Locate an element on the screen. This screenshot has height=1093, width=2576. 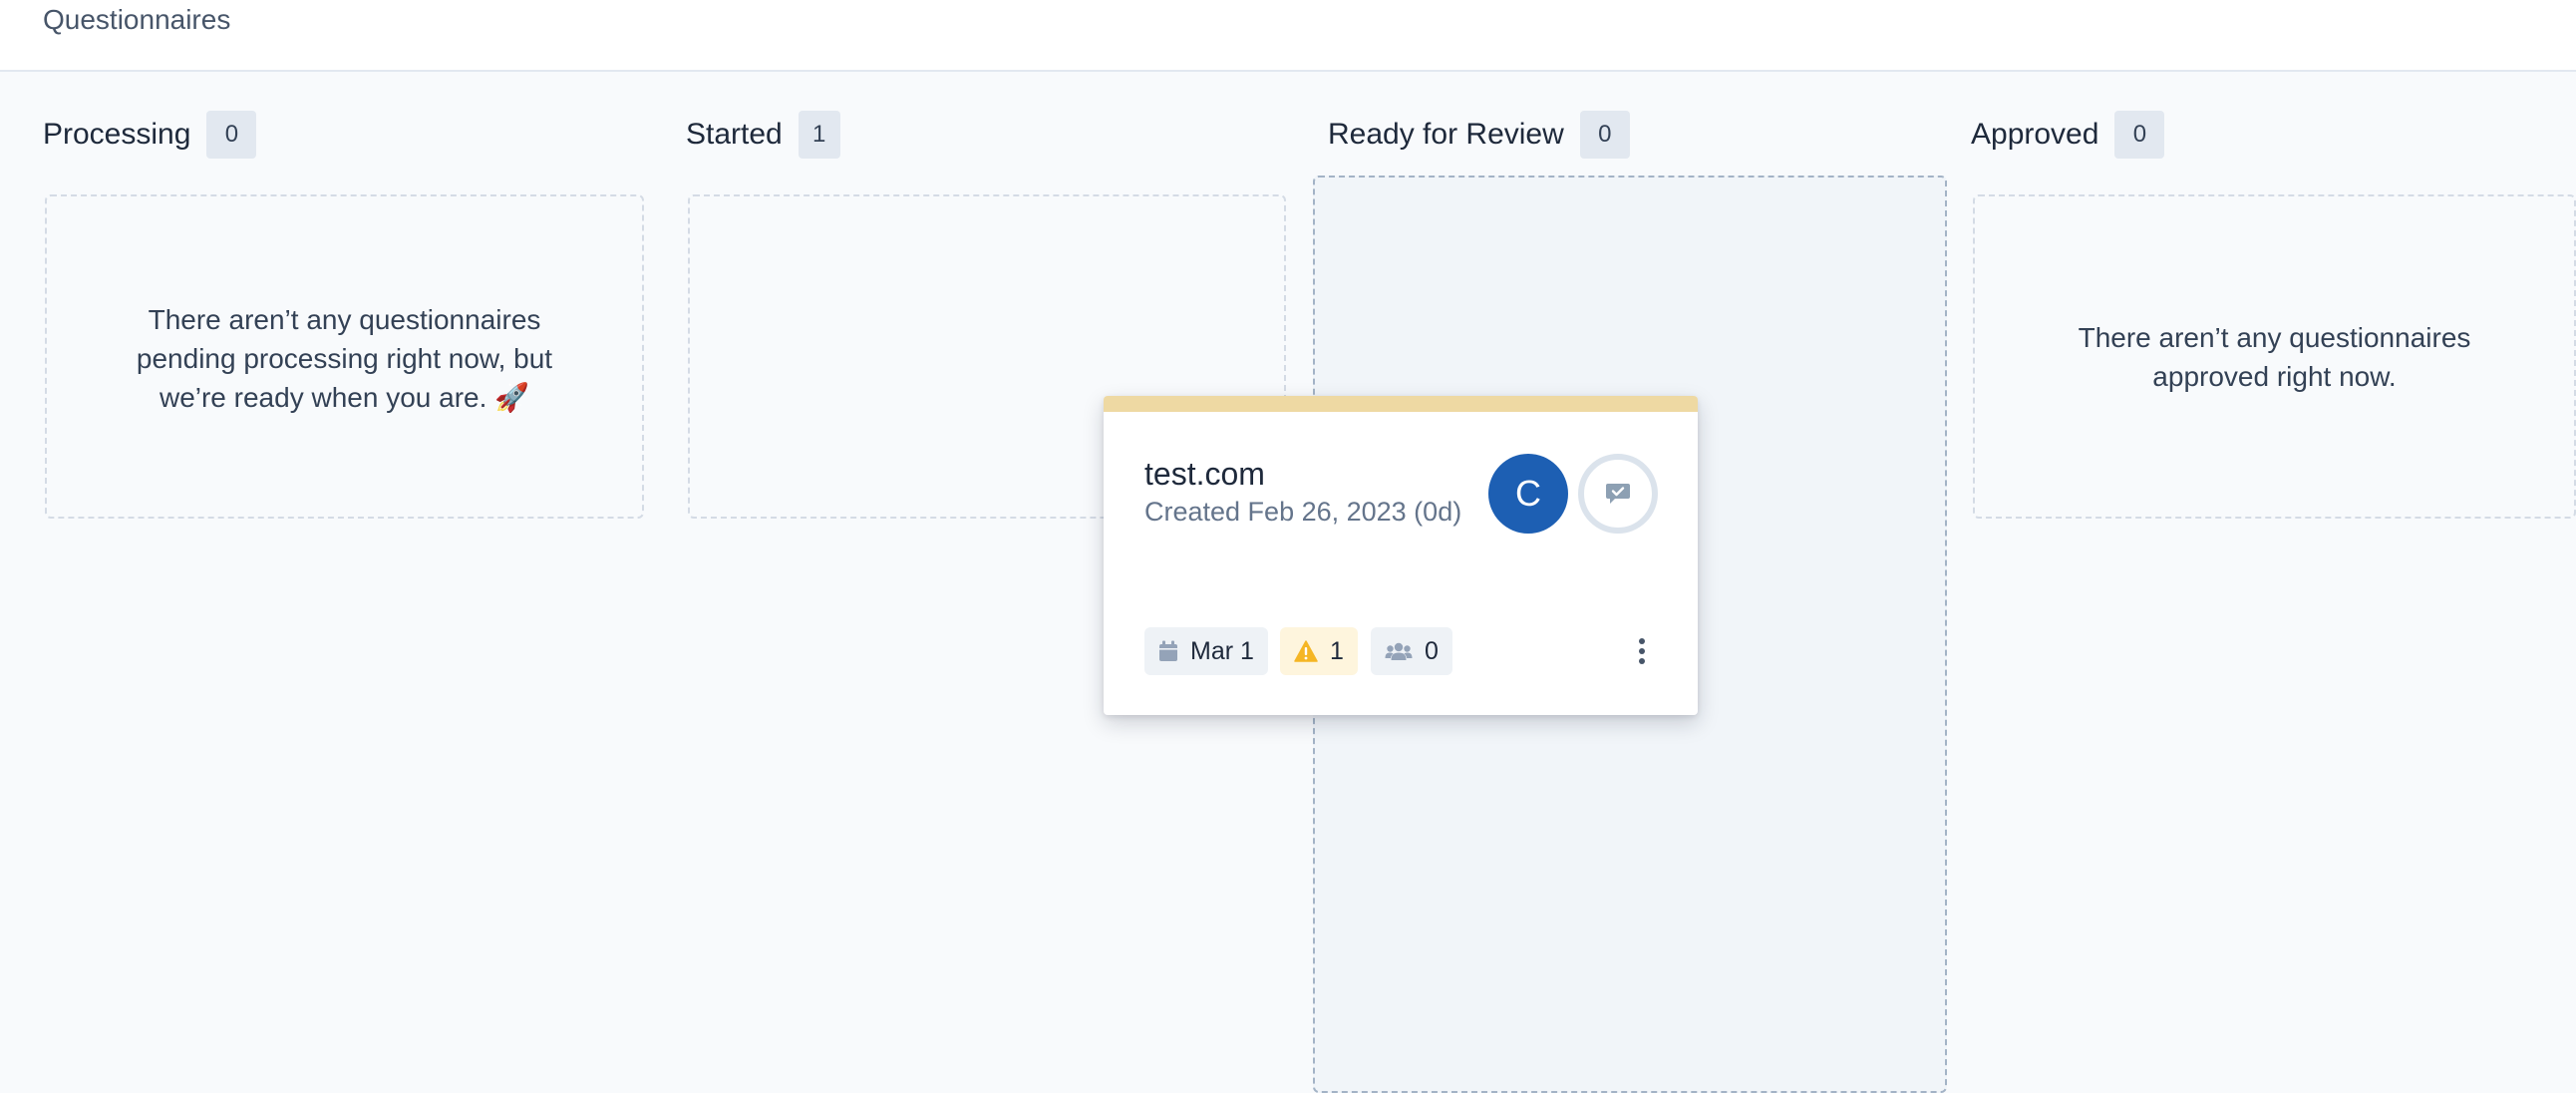
status-stripe is located at coordinates (1401, 404).